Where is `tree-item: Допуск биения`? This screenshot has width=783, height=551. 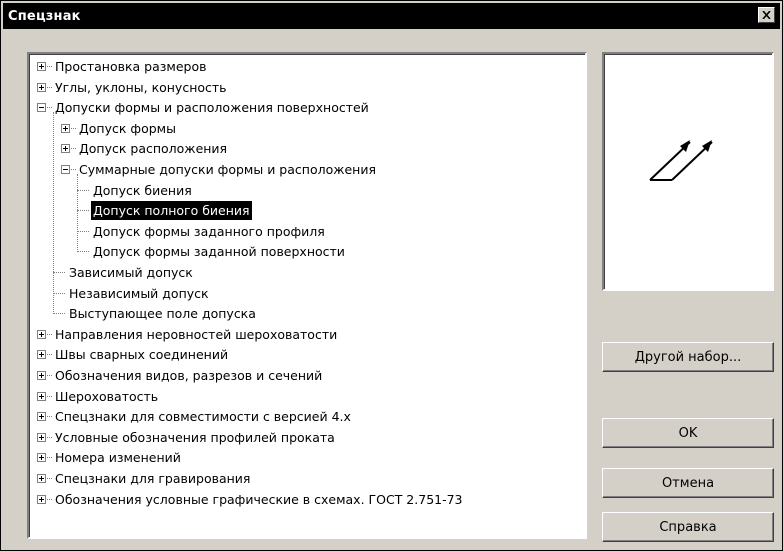 tree-item: Допуск биения is located at coordinates (307, 190).